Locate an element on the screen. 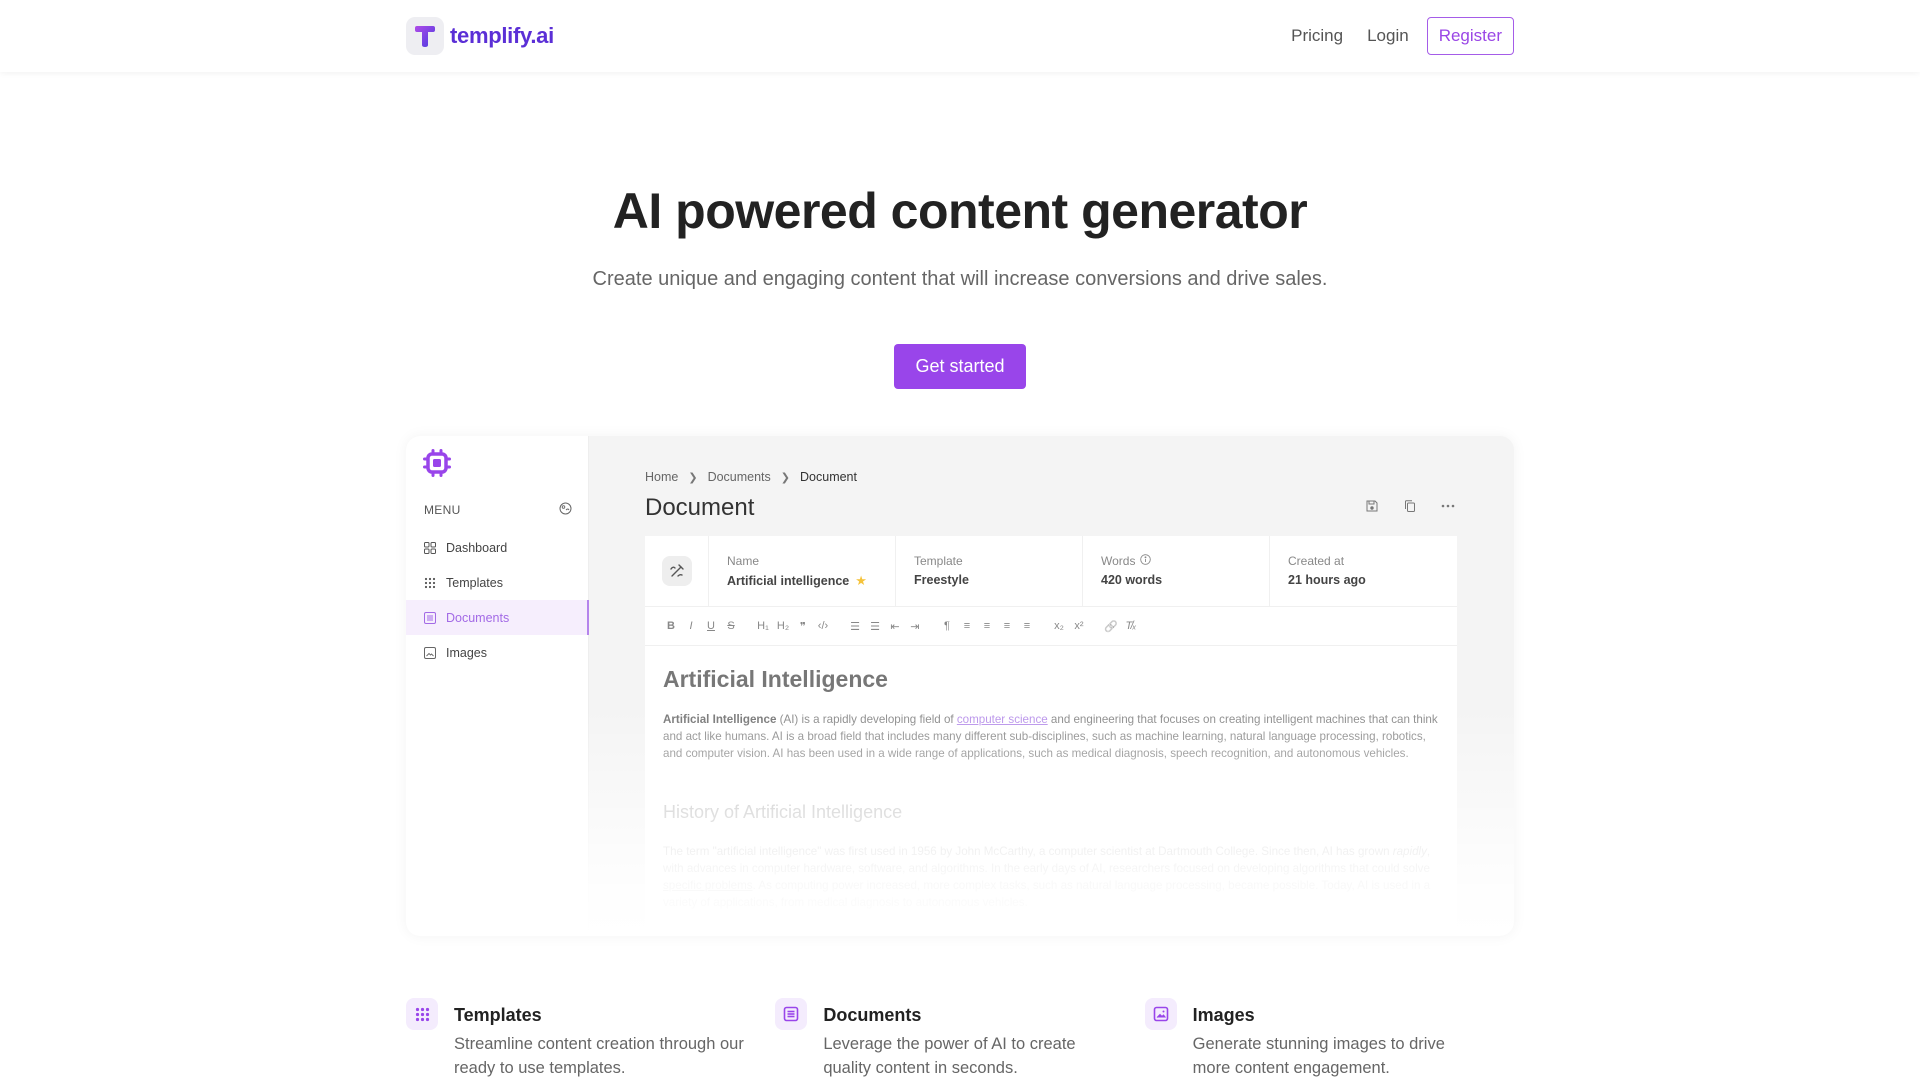  pricing-link: Pricing is located at coordinates (1317, 36).